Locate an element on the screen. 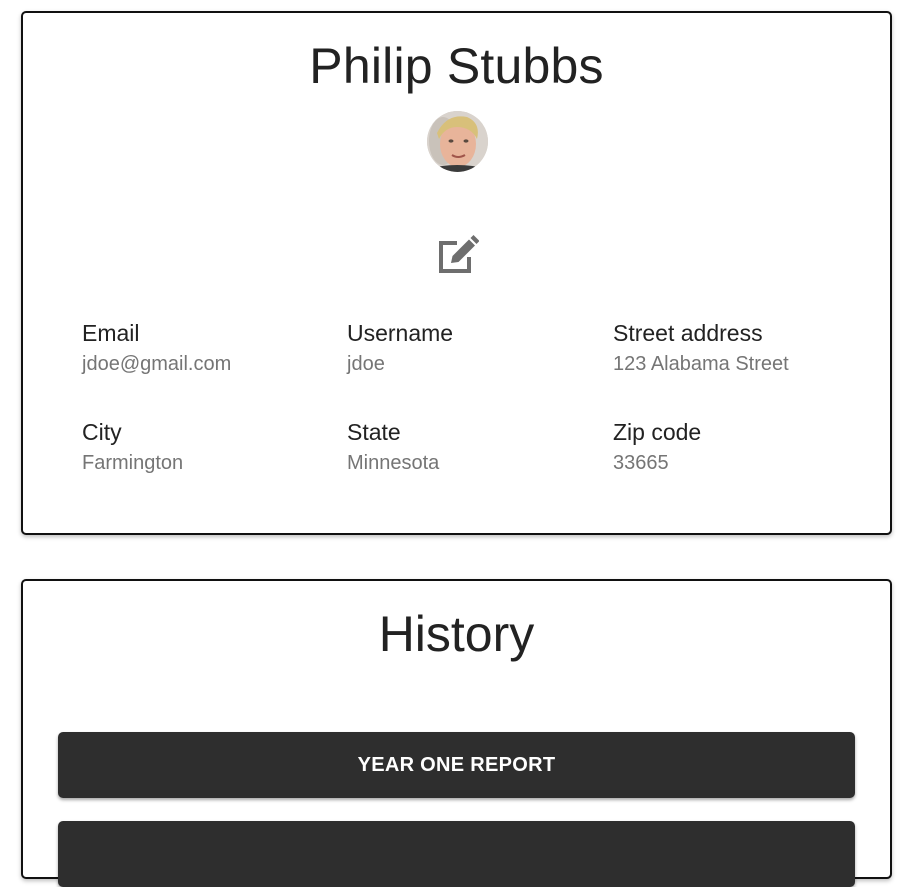 The width and height of the screenshot is (917, 887). zip-code-value: 33665 is located at coordinates (641, 463).